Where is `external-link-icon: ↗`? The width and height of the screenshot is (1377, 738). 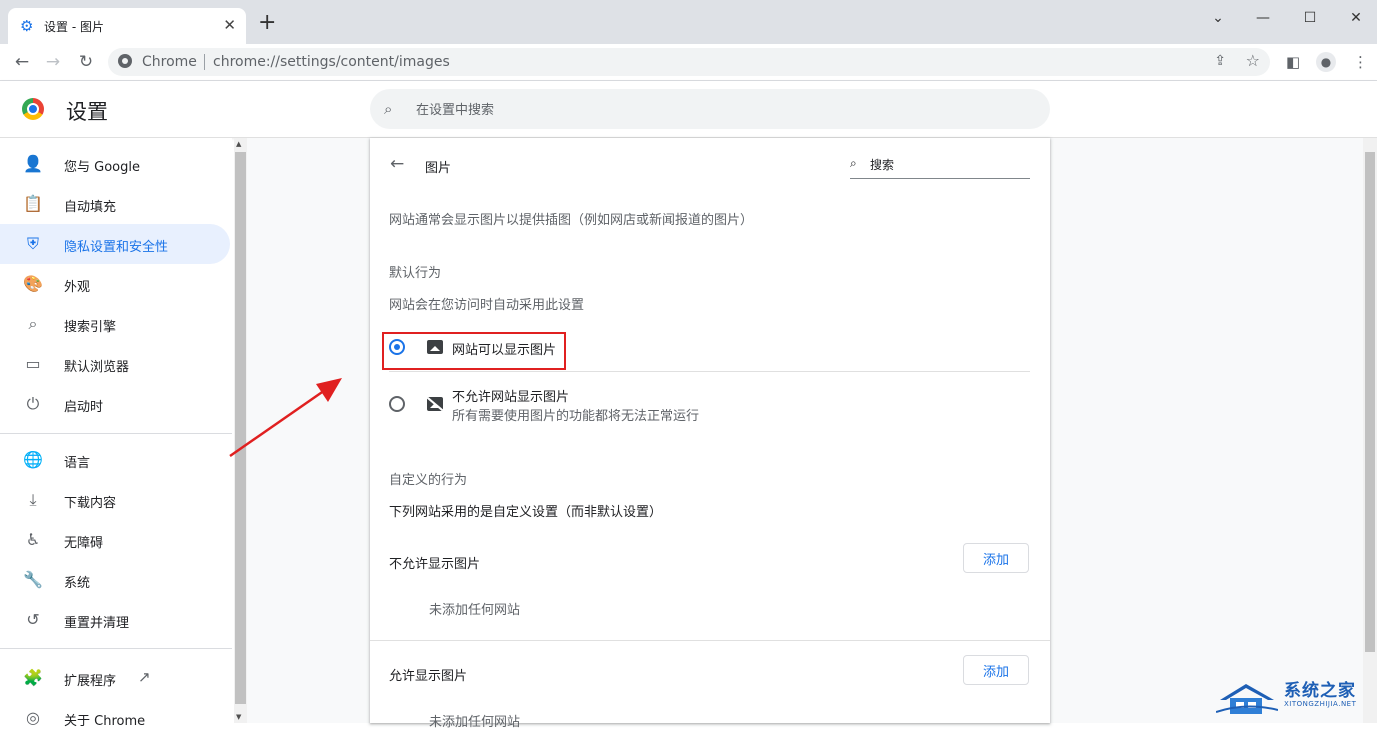
external-link-icon: ↗ is located at coordinates (144, 677).